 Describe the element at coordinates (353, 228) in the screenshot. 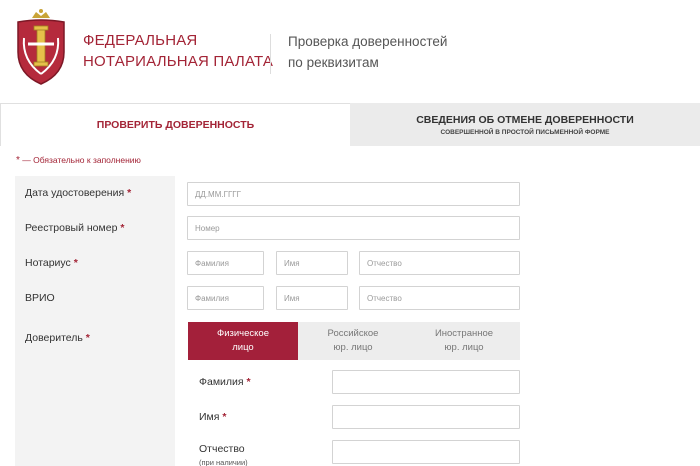

I see `registry-number-input` at that location.